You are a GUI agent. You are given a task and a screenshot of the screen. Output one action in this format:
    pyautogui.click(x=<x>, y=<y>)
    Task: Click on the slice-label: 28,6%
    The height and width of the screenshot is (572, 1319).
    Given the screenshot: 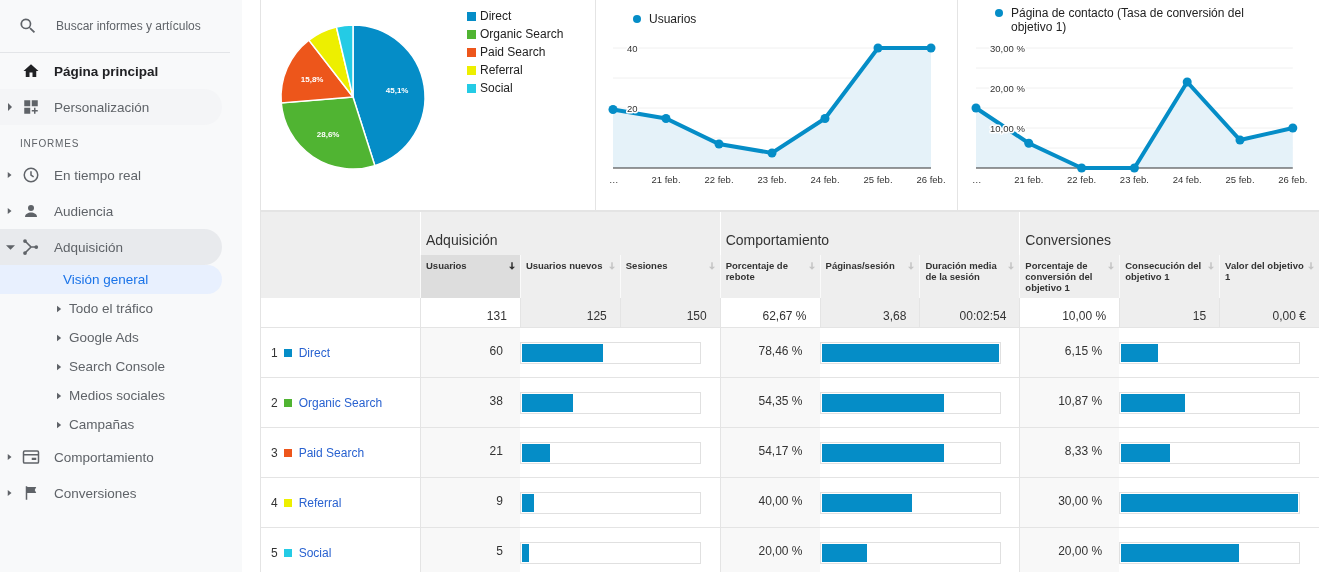 What is the action you would take?
    pyautogui.click(x=328, y=135)
    